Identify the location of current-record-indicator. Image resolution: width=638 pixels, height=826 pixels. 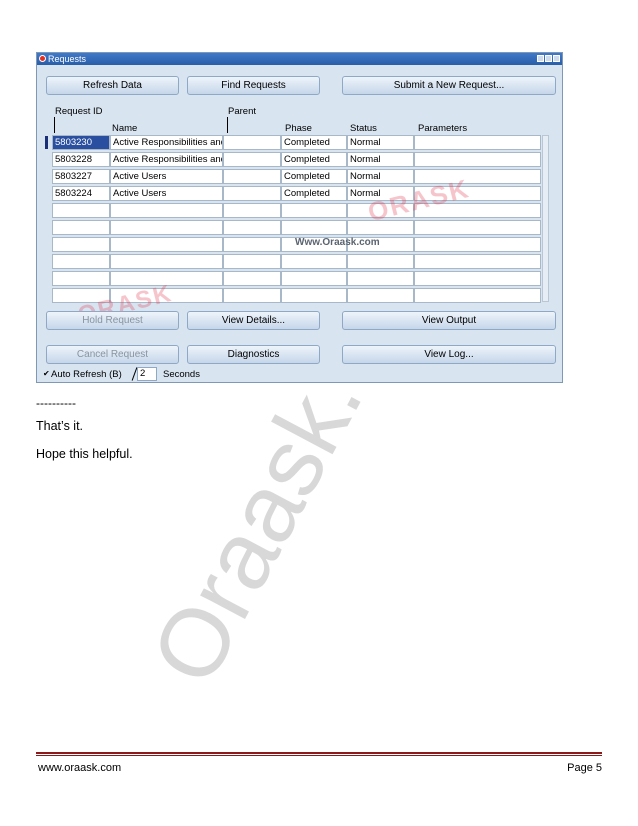
(46, 142).